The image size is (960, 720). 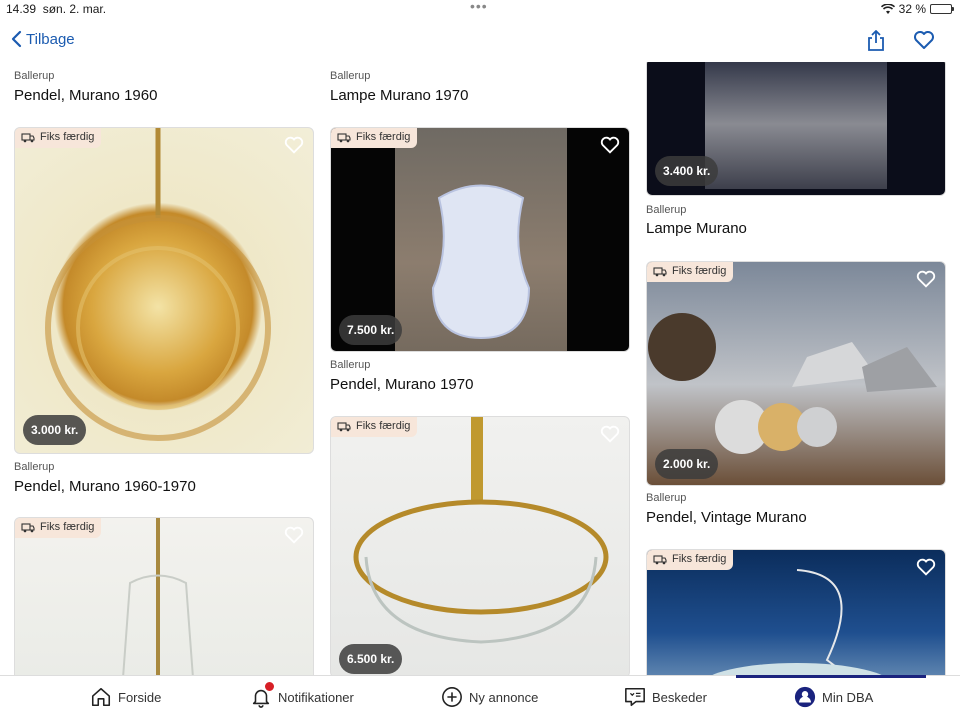 What do you see at coordinates (480, 40) in the screenshot?
I see `nav-bar: Tilbage` at bounding box center [480, 40].